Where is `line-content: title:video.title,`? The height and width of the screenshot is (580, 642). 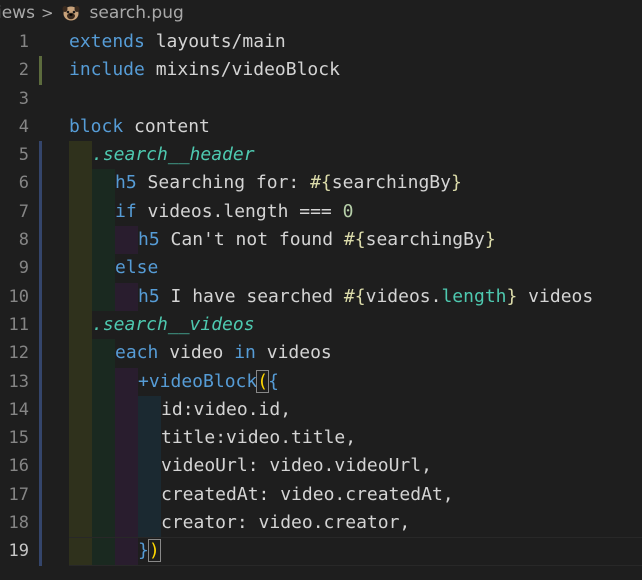
line-content: title:video.title, is located at coordinates (258, 438).